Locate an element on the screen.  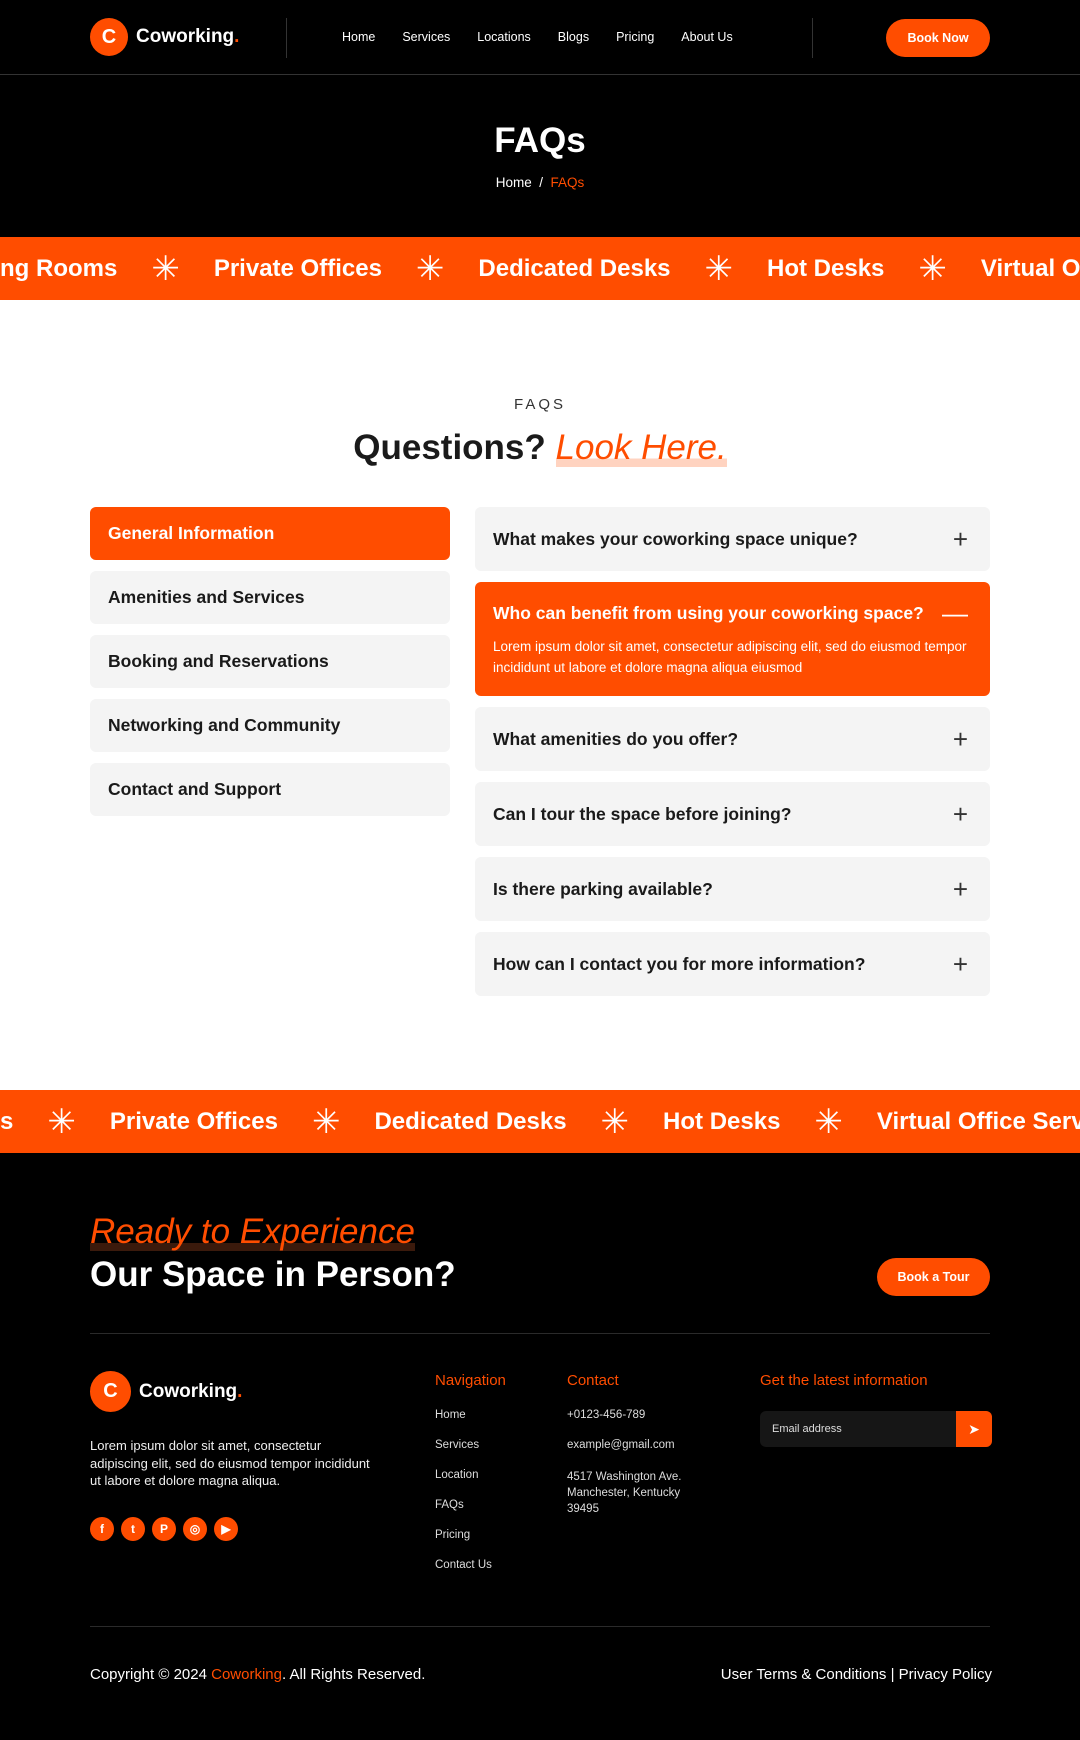
nav-services: Services is located at coordinates (426, 37).